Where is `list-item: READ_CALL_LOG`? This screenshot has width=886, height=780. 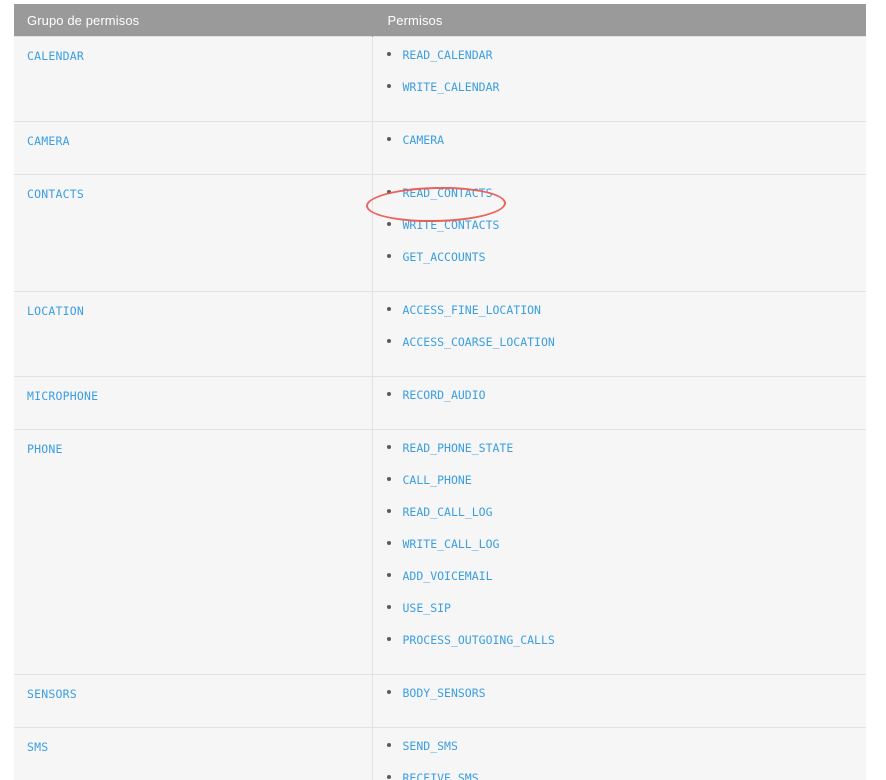 list-item: READ_CALL_LOG is located at coordinates (620, 520).